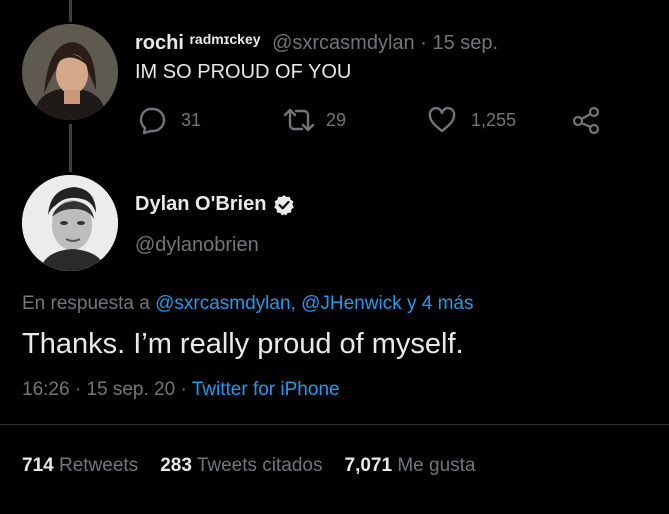 The image size is (669, 514). Describe the element at coordinates (442, 120) in the screenshot. I see `like-icon` at that location.